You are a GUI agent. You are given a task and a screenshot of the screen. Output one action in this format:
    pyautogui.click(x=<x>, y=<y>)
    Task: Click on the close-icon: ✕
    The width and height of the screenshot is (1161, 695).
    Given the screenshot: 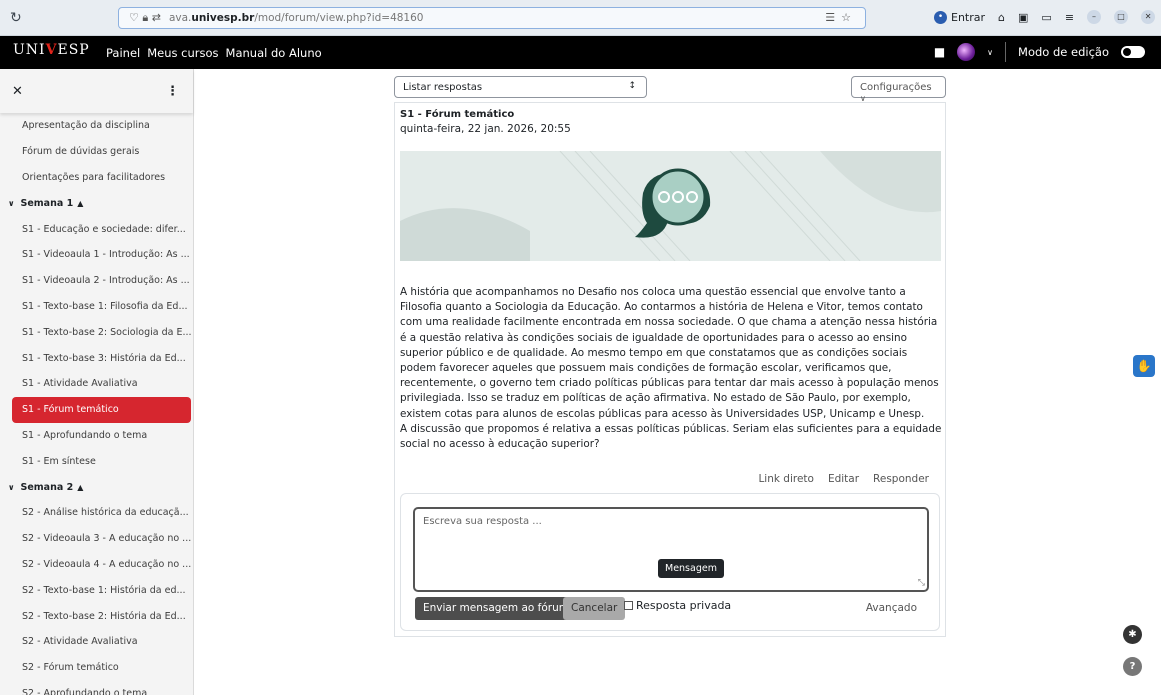 What is the action you would take?
    pyautogui.click(x=17, y=91)
    